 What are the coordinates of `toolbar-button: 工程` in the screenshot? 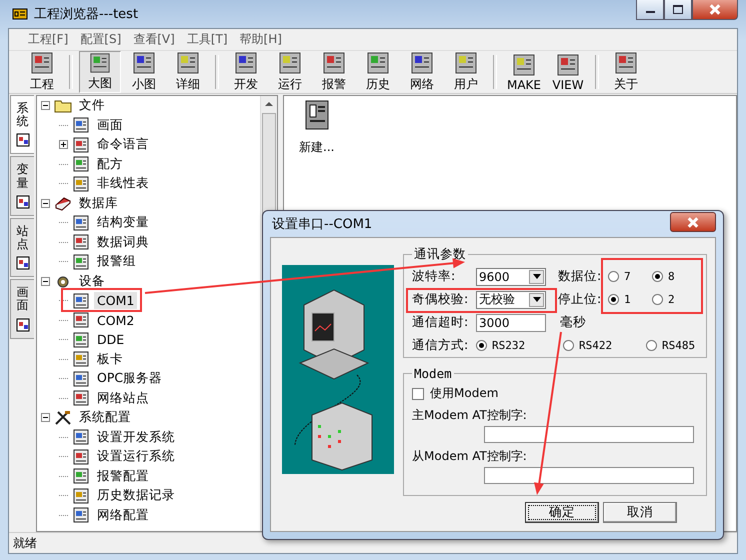 It's located at (42, 72).